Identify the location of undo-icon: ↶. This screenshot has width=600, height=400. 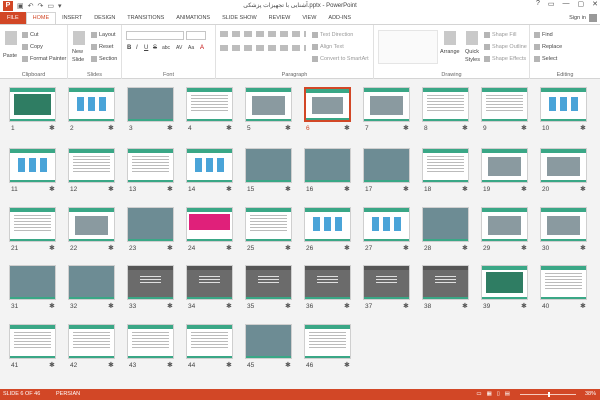
(31, 6).